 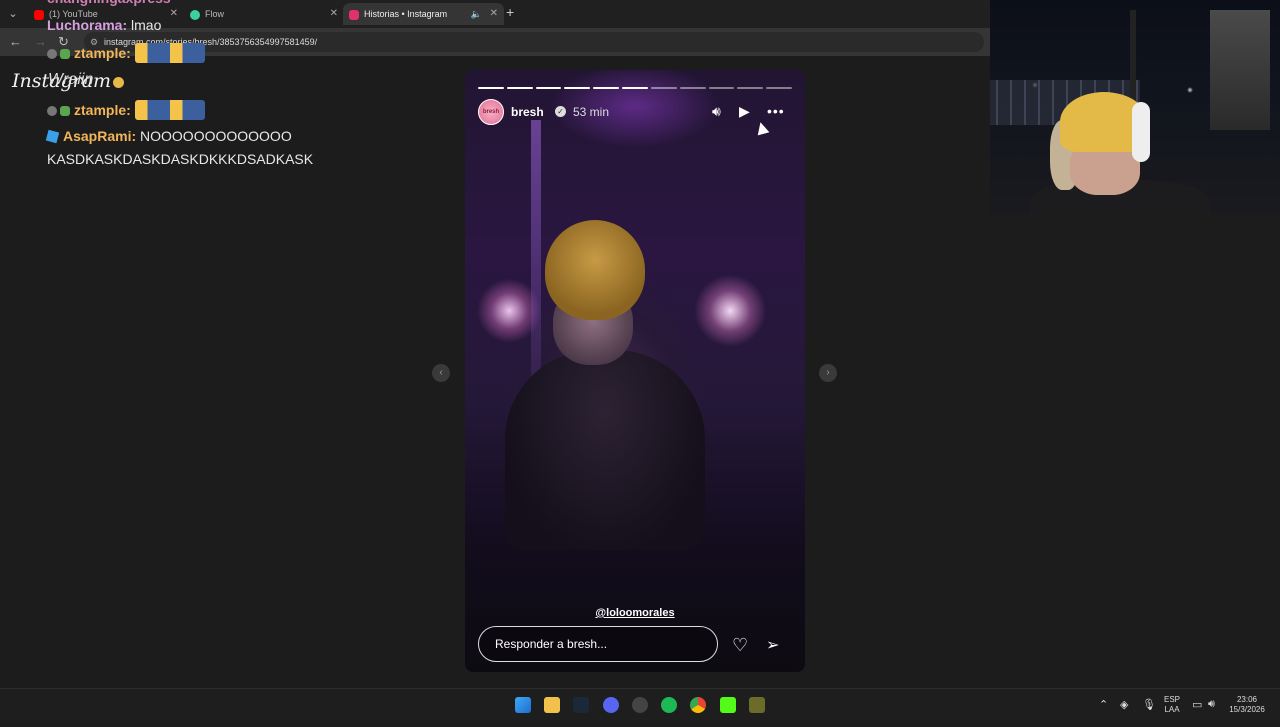 I want to click on windows-taskbar: ⌃ ◈ 🎙︎ ESP LAA ▭ 🔊︎ 23:06 15/3/2026, so click(x=640, y=704).